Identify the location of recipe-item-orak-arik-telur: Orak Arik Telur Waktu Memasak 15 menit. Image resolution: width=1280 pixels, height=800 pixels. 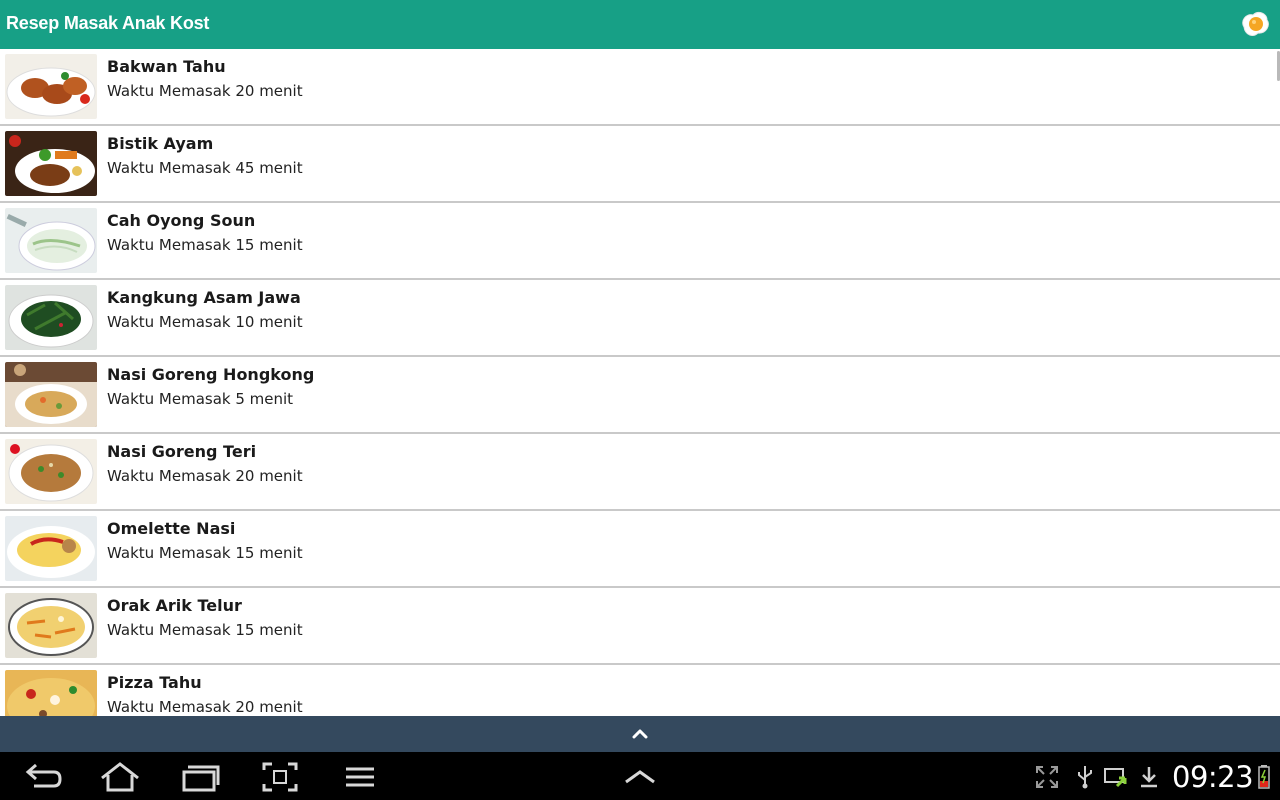
(640, 626).